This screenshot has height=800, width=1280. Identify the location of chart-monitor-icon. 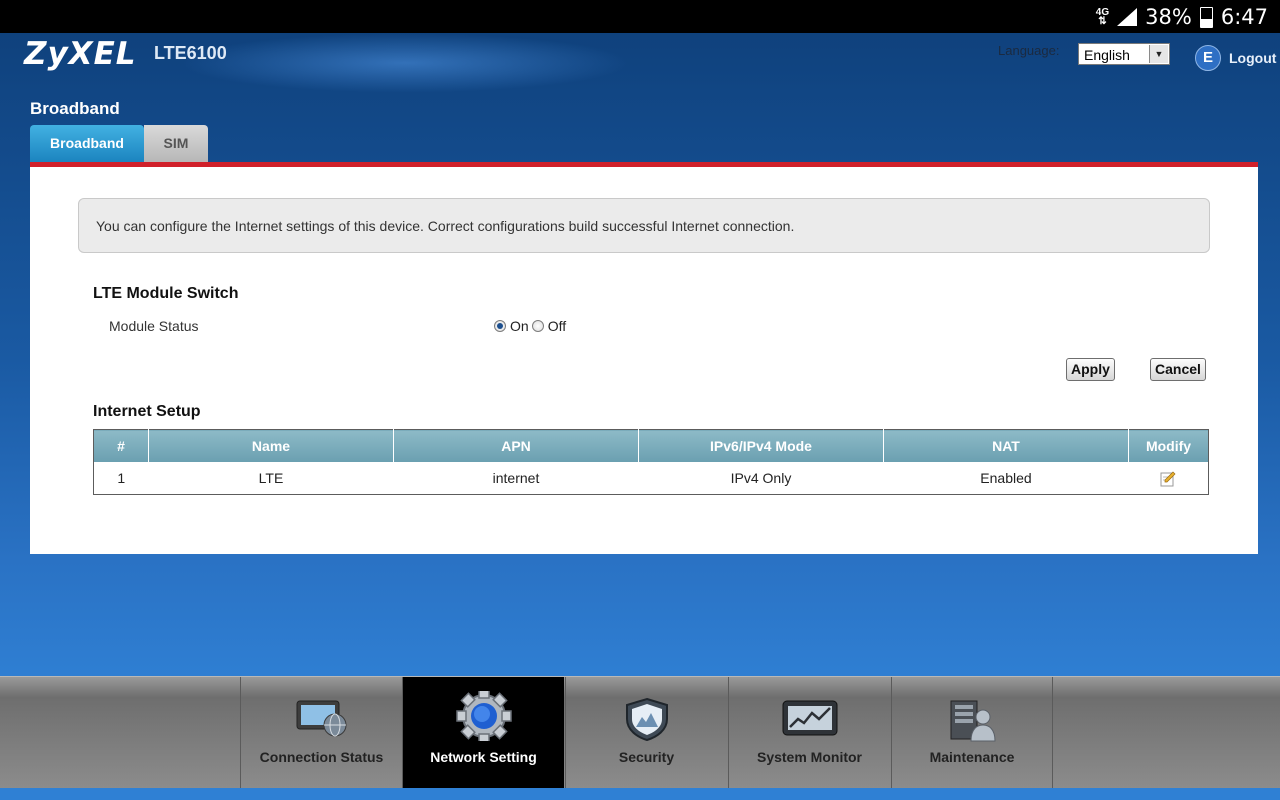
(809, 718).